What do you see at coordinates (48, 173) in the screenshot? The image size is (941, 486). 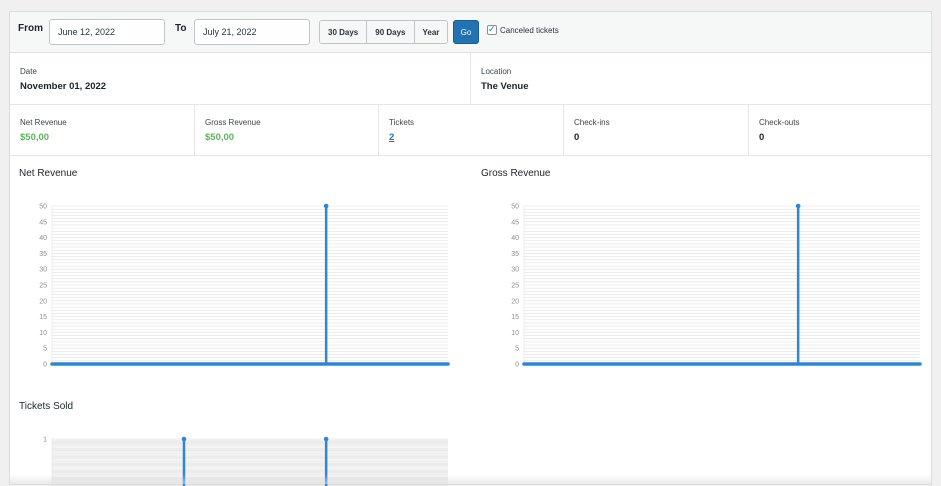 I see `net-revenue-chart-title: Net Revenue` at bounding box center [48, 173].